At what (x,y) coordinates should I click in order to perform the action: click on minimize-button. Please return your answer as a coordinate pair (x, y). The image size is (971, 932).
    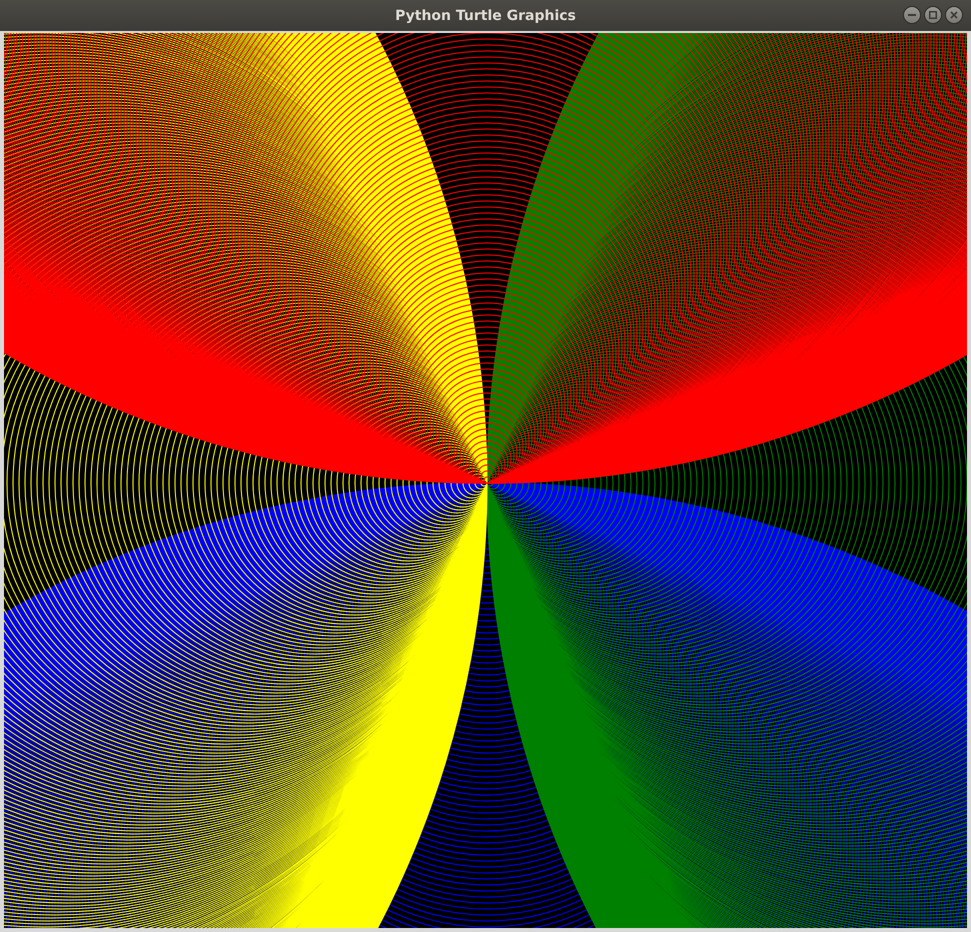
    Looking at the image, I should click on (912, 15).